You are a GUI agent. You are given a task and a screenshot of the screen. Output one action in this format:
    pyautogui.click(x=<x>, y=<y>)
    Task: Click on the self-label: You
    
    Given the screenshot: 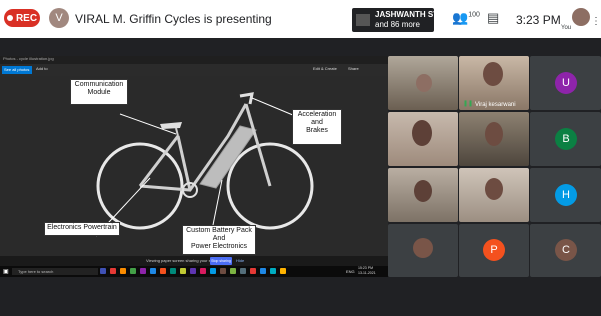 What is the action you would take?
    pyautogui.click(x=566, y=28)
    